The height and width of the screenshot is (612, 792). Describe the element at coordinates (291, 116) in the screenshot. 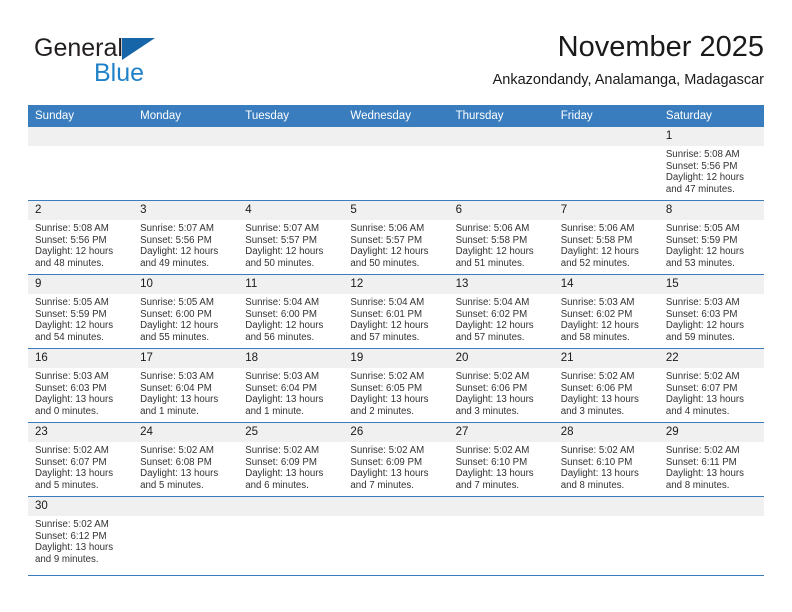

I see `weekday-header-tuesday: Tuesday` at that location.